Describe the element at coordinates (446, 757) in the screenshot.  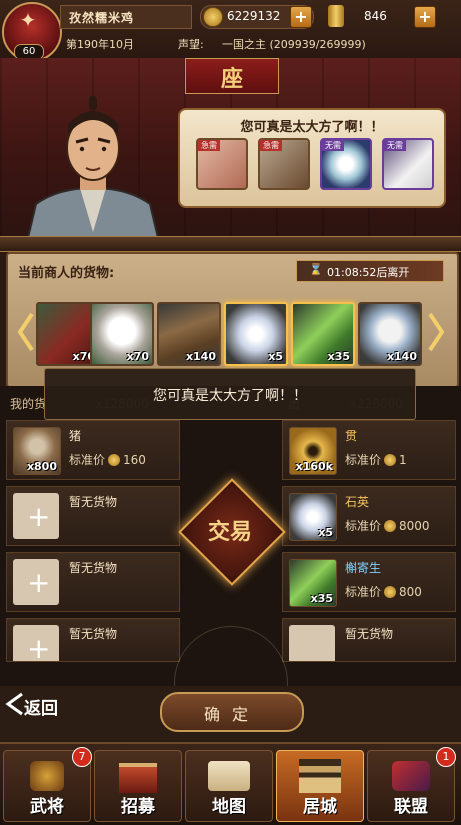
I see `notification-badge: 1` at that location.